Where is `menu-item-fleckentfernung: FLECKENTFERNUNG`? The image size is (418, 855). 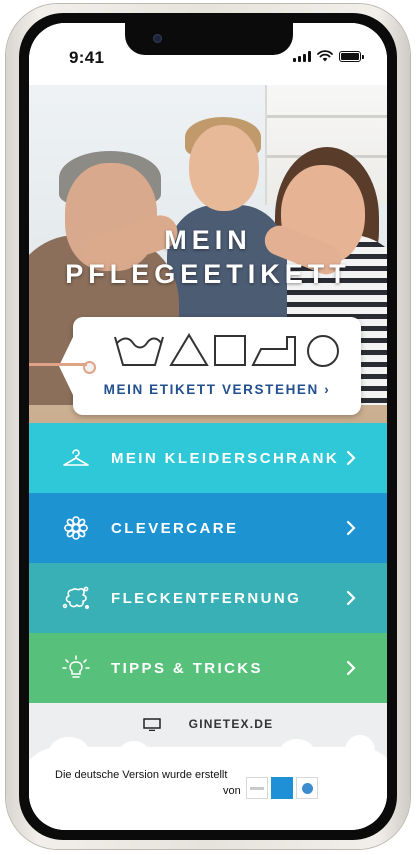 menu-item-fleckentfernung: FLECKENTFERNUNG is located at coordinates (208, 598).